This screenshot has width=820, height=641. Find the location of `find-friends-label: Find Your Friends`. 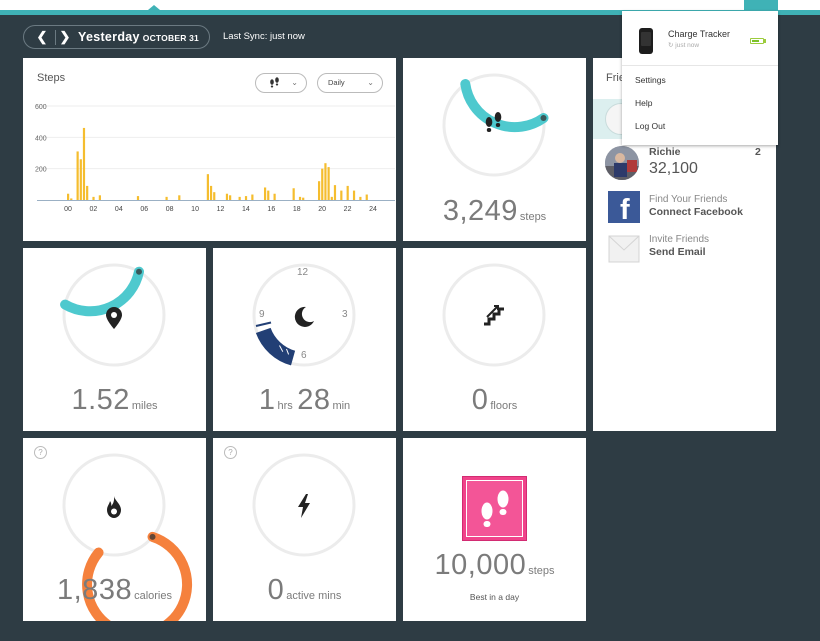

find-friends-label: Find Your Friends is located at coordinates (688, 199).